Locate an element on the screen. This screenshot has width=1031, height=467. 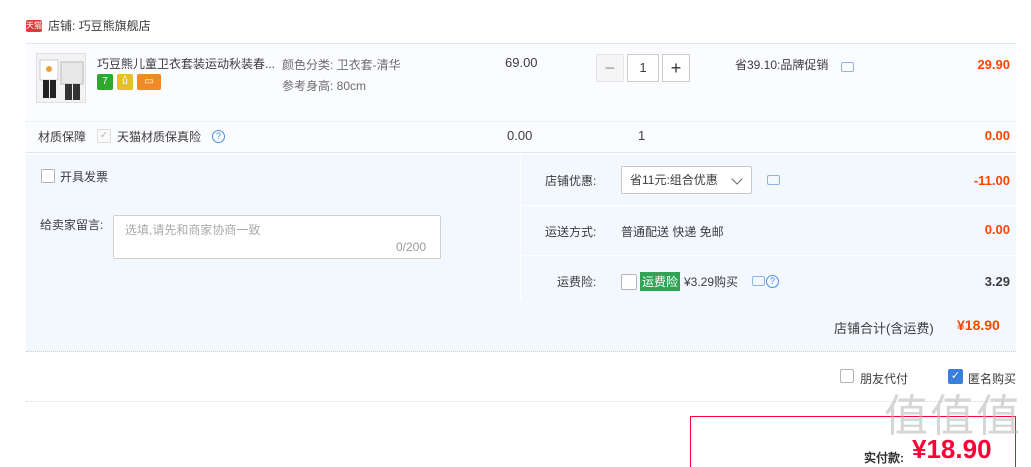
discount-select: 省11元:组合优惠 is located at coordinates (686, 180).